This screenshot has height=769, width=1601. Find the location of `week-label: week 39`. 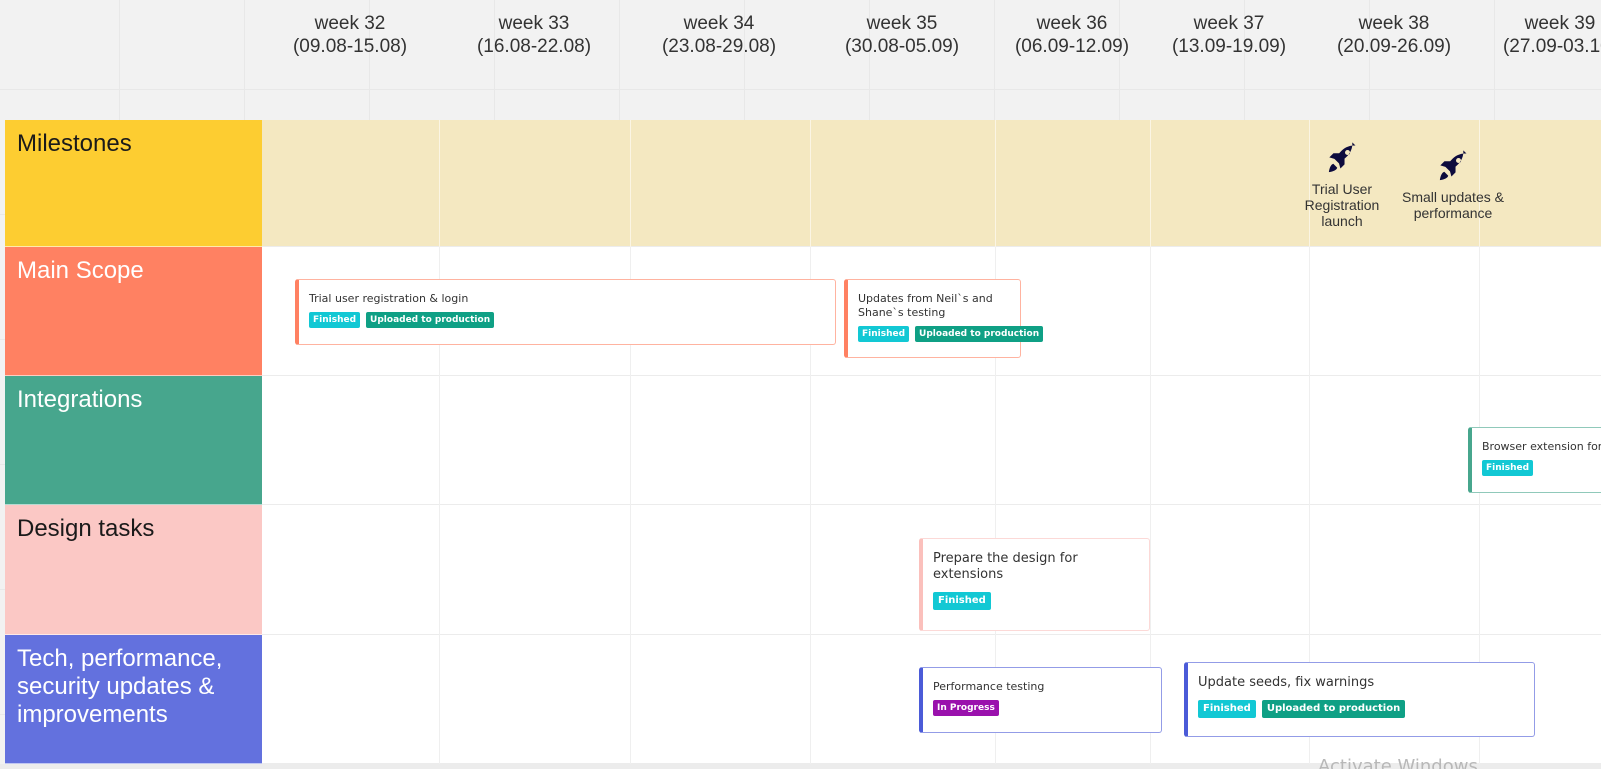

week-label: week 39 is located at coordinates (1560, 23).